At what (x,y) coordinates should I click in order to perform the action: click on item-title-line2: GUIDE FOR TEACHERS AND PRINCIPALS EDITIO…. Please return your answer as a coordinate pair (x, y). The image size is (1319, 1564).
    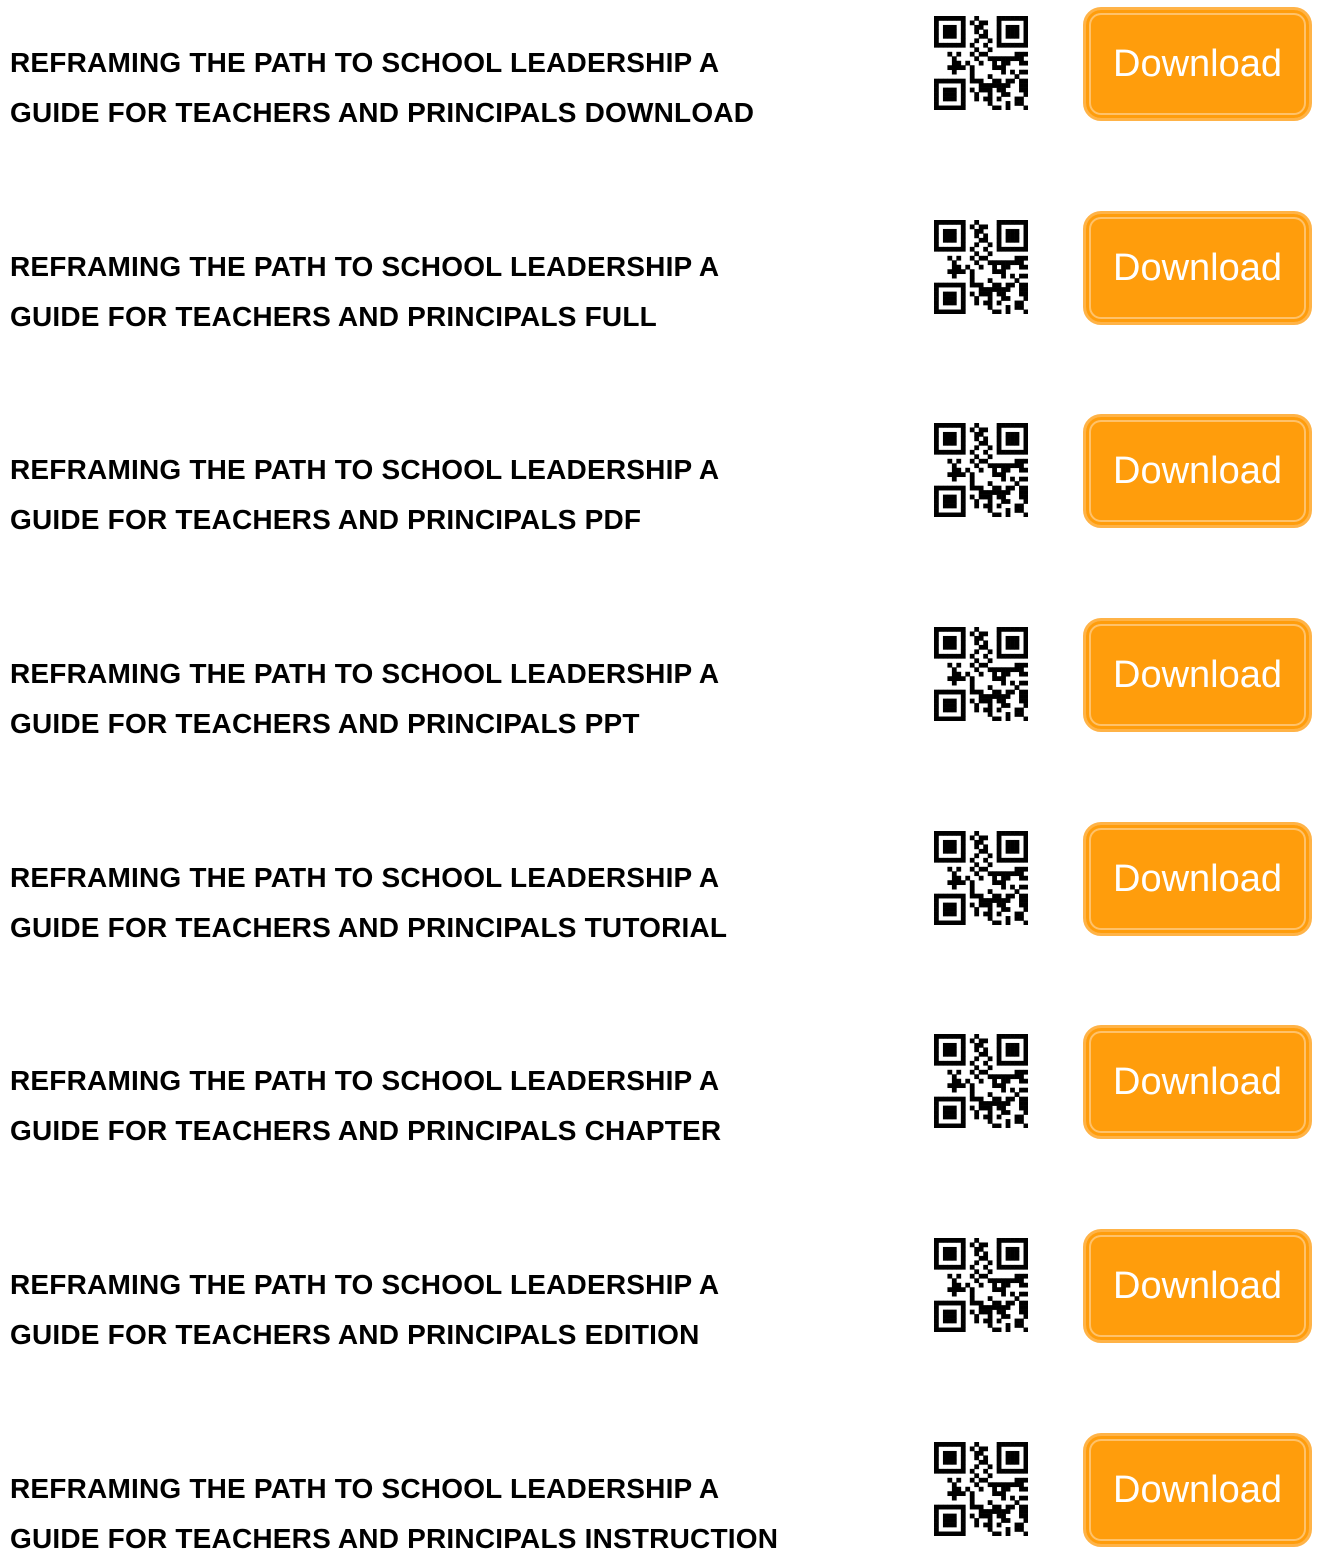
    Looking at the image, I should click on (355, 1334).